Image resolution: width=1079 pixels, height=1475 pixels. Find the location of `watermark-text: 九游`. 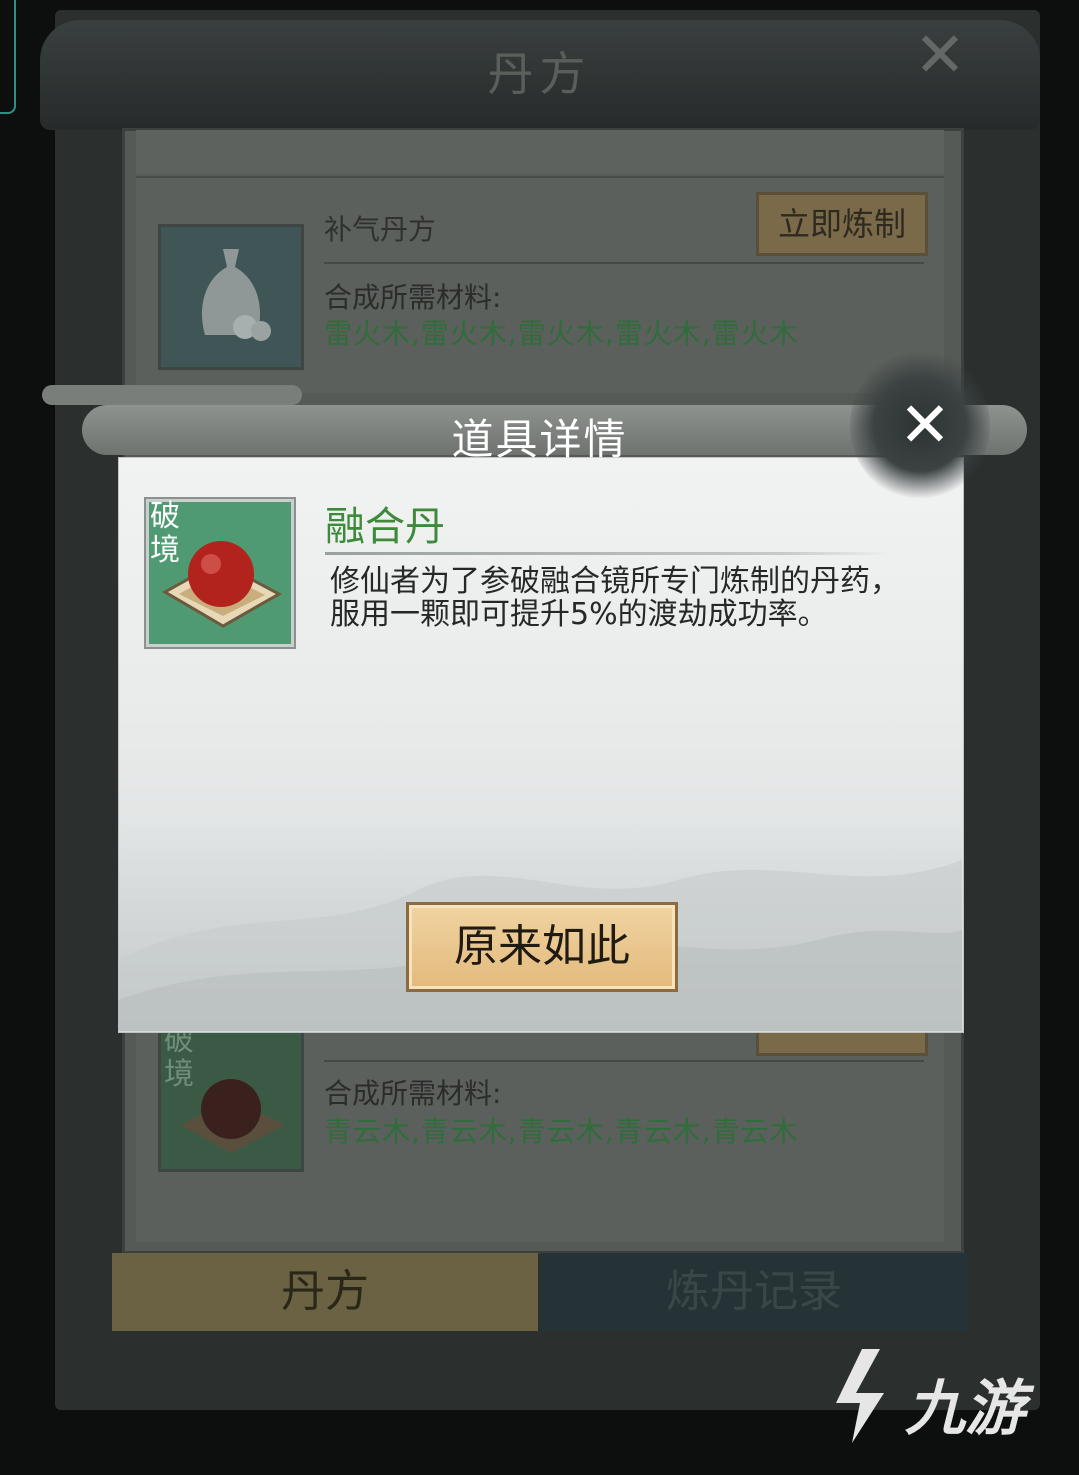

watermark-text: 九游 is located at coordinates (965, 1409).